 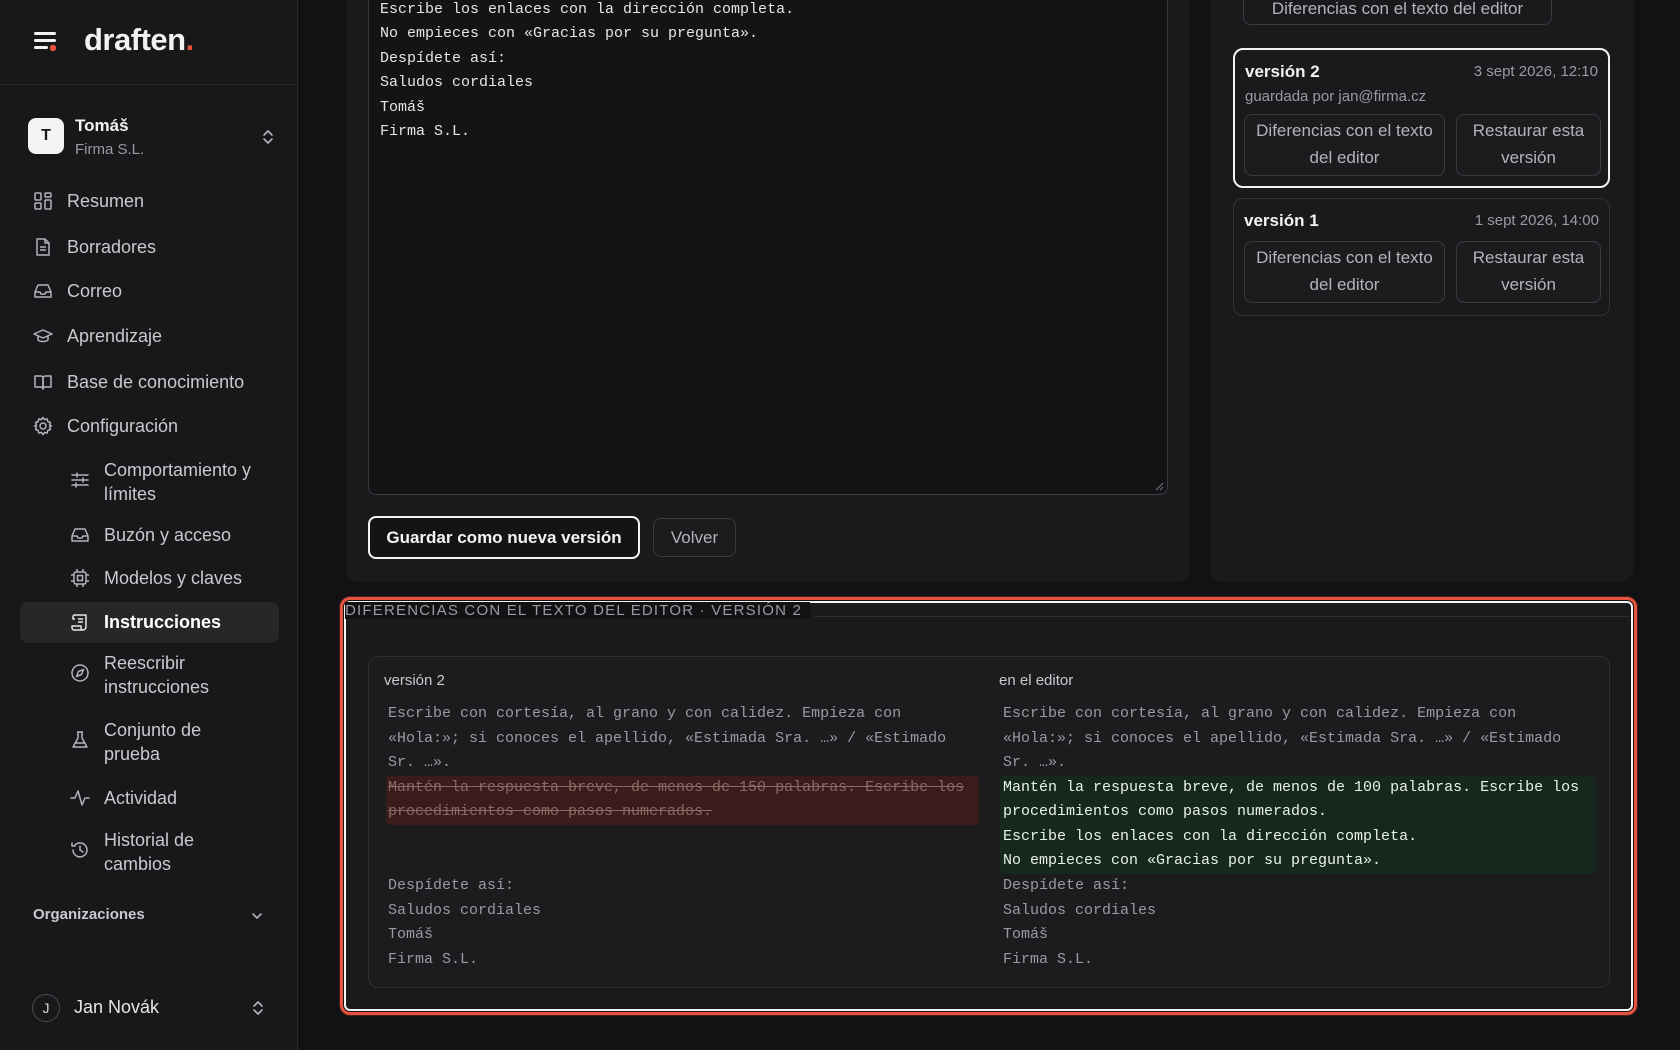 What do you see at coordinates (110, 149) in the screenshot?
I see `tenant-org: Firma S.L.` at bounding box center [110, 149].